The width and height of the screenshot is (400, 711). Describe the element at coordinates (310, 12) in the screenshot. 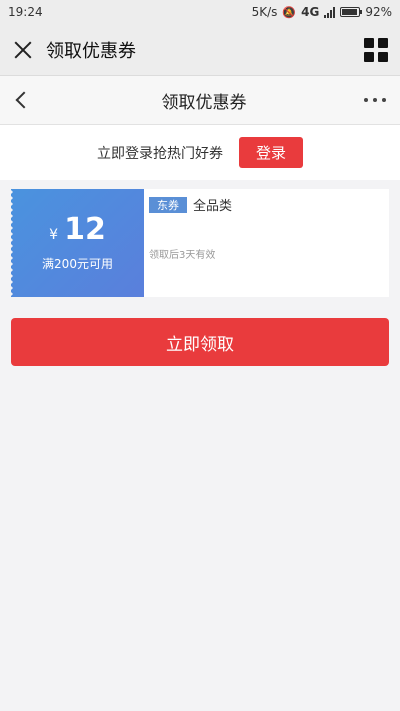

I see `network-type: 4G` at that location.